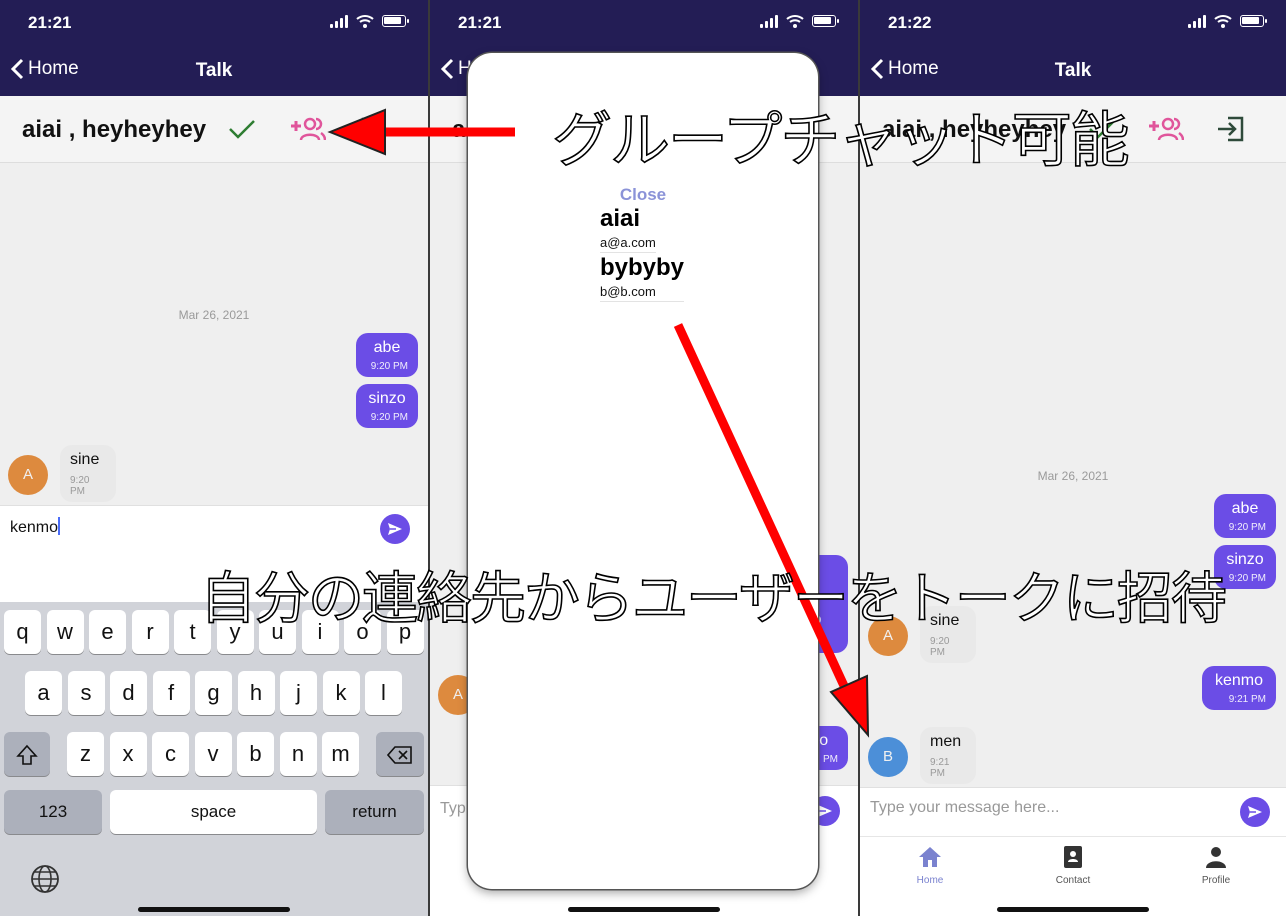  I want to click on annotation-group-chat: グループチャット可能, so click(840, 141).